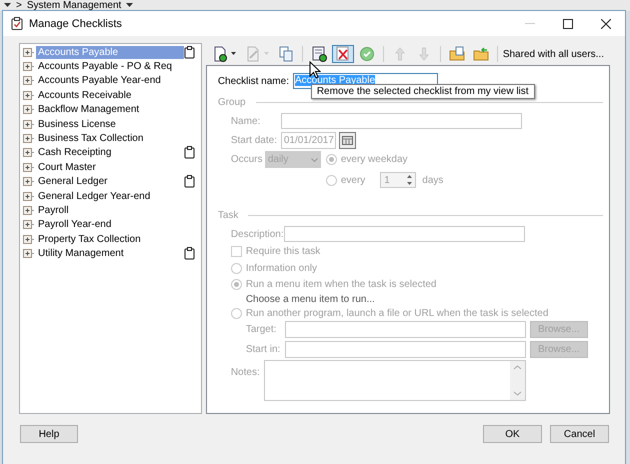  I want to click on checklist-item: Business Tax Collection, so click(115, 139).